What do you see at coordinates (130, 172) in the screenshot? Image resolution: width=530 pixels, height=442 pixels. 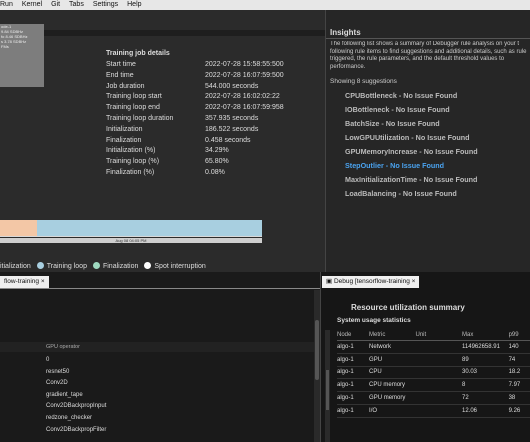 I see `detail-key: Finalization (%)` at bounding box center [130, 172].